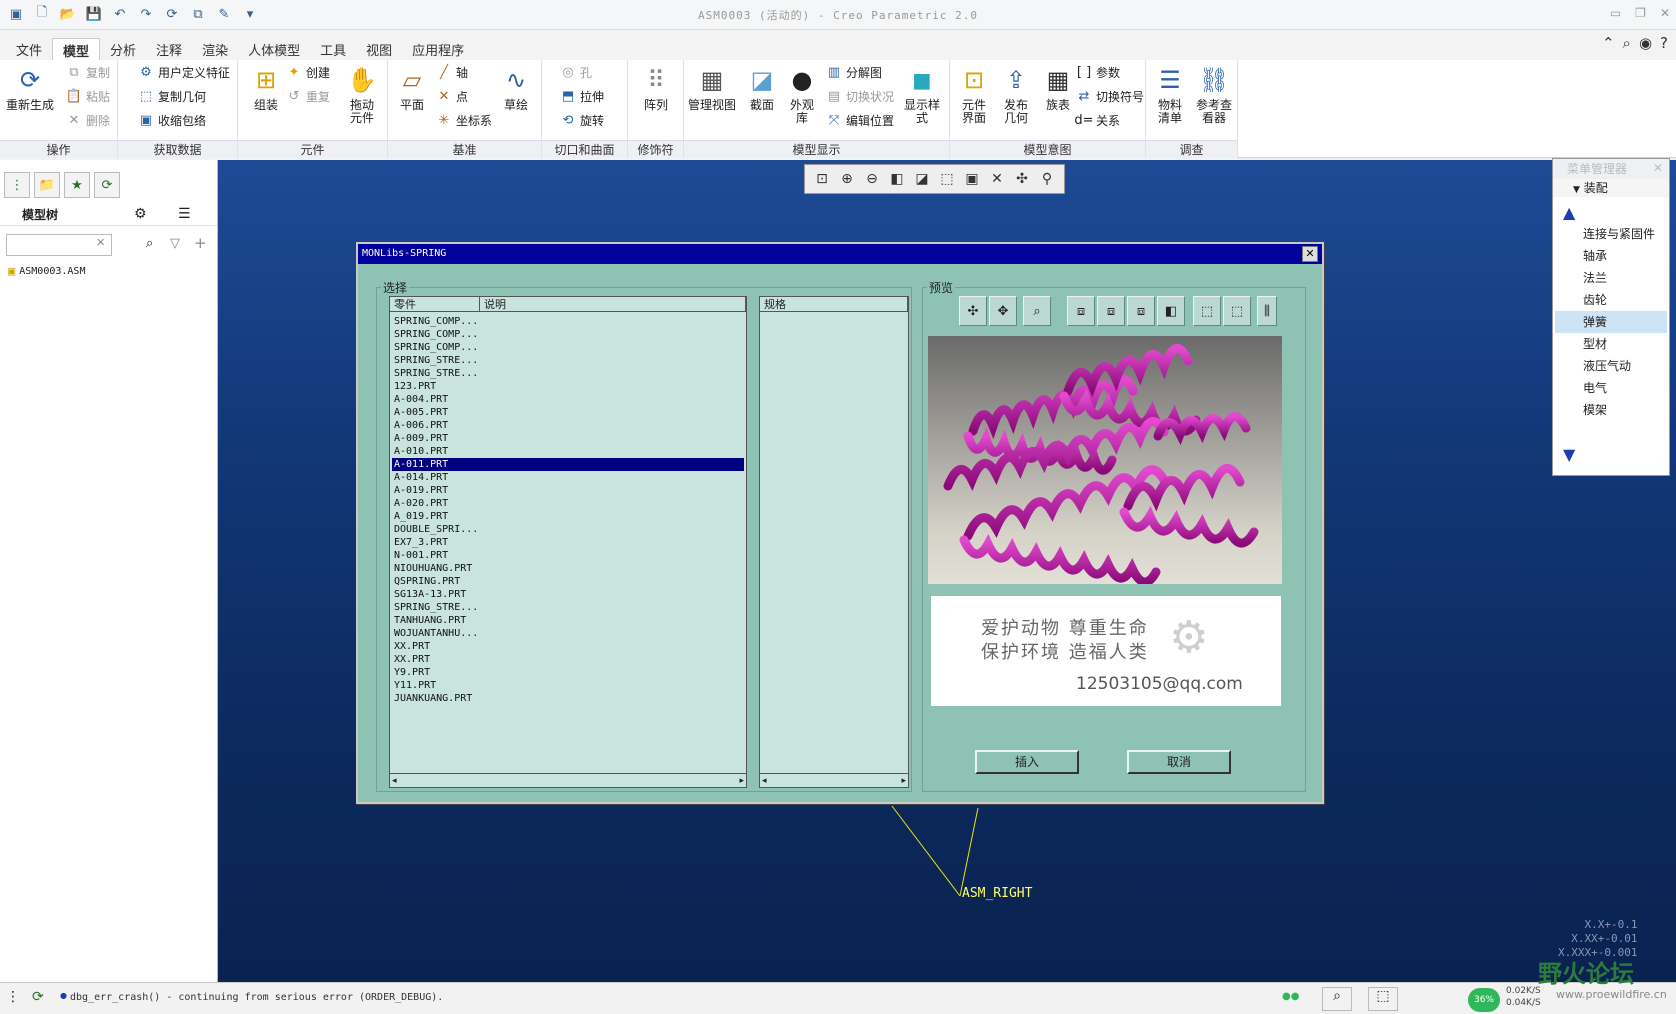 The width and height of the screenshot is (1676, 1014). Describe the element at coordinates (1640, 13) in the screenshot. I see `restore-icon: ❐` at that location.